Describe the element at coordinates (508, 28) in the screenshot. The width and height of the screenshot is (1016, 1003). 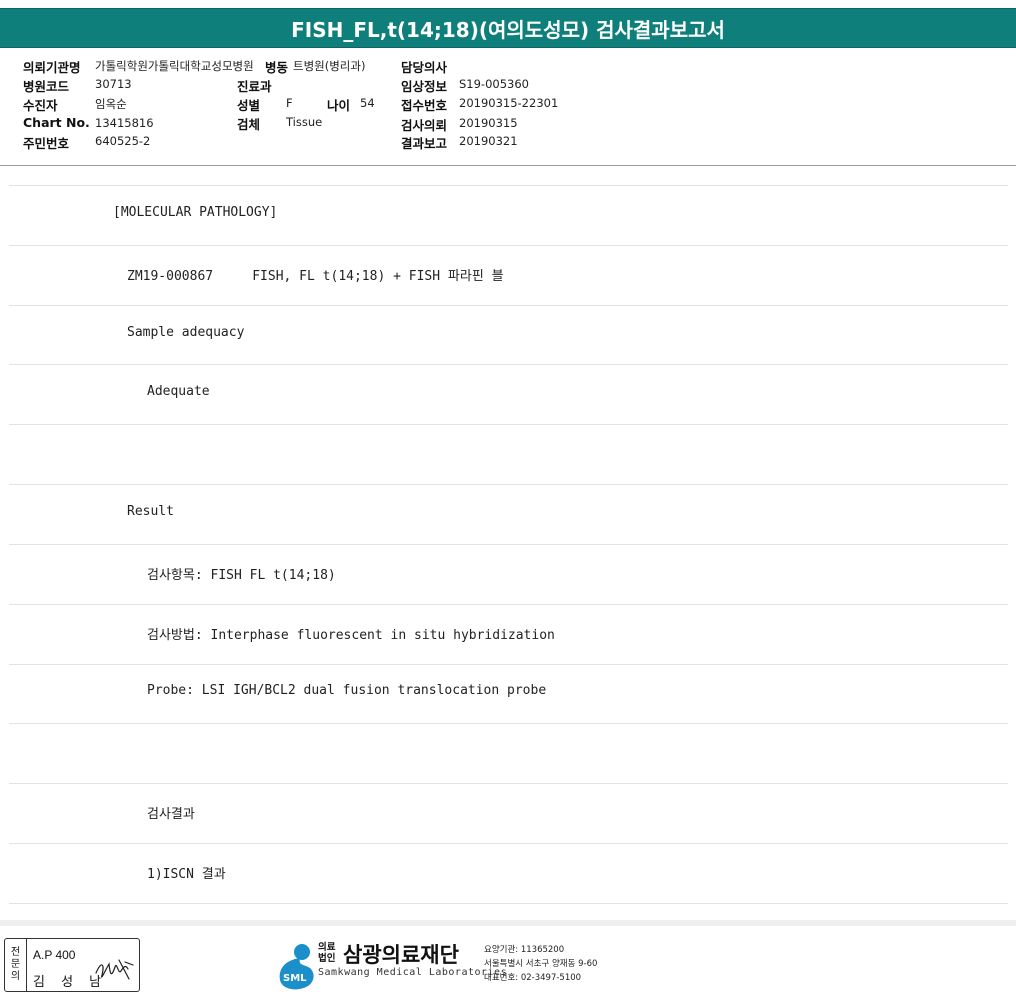
I see `report-title: FISH_FL,t(14;18)(여의도성모) 검사결과보고서` at that location.